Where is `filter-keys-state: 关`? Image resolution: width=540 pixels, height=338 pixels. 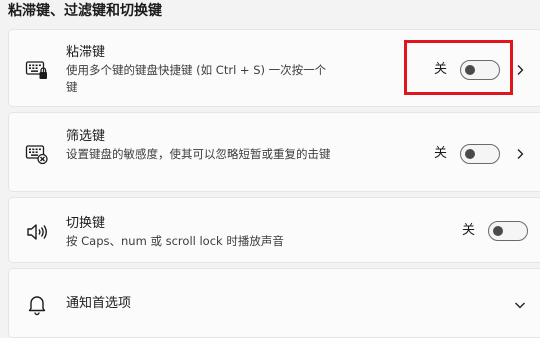
filter-keys-state: 关 is located at coordinates (441, 153).